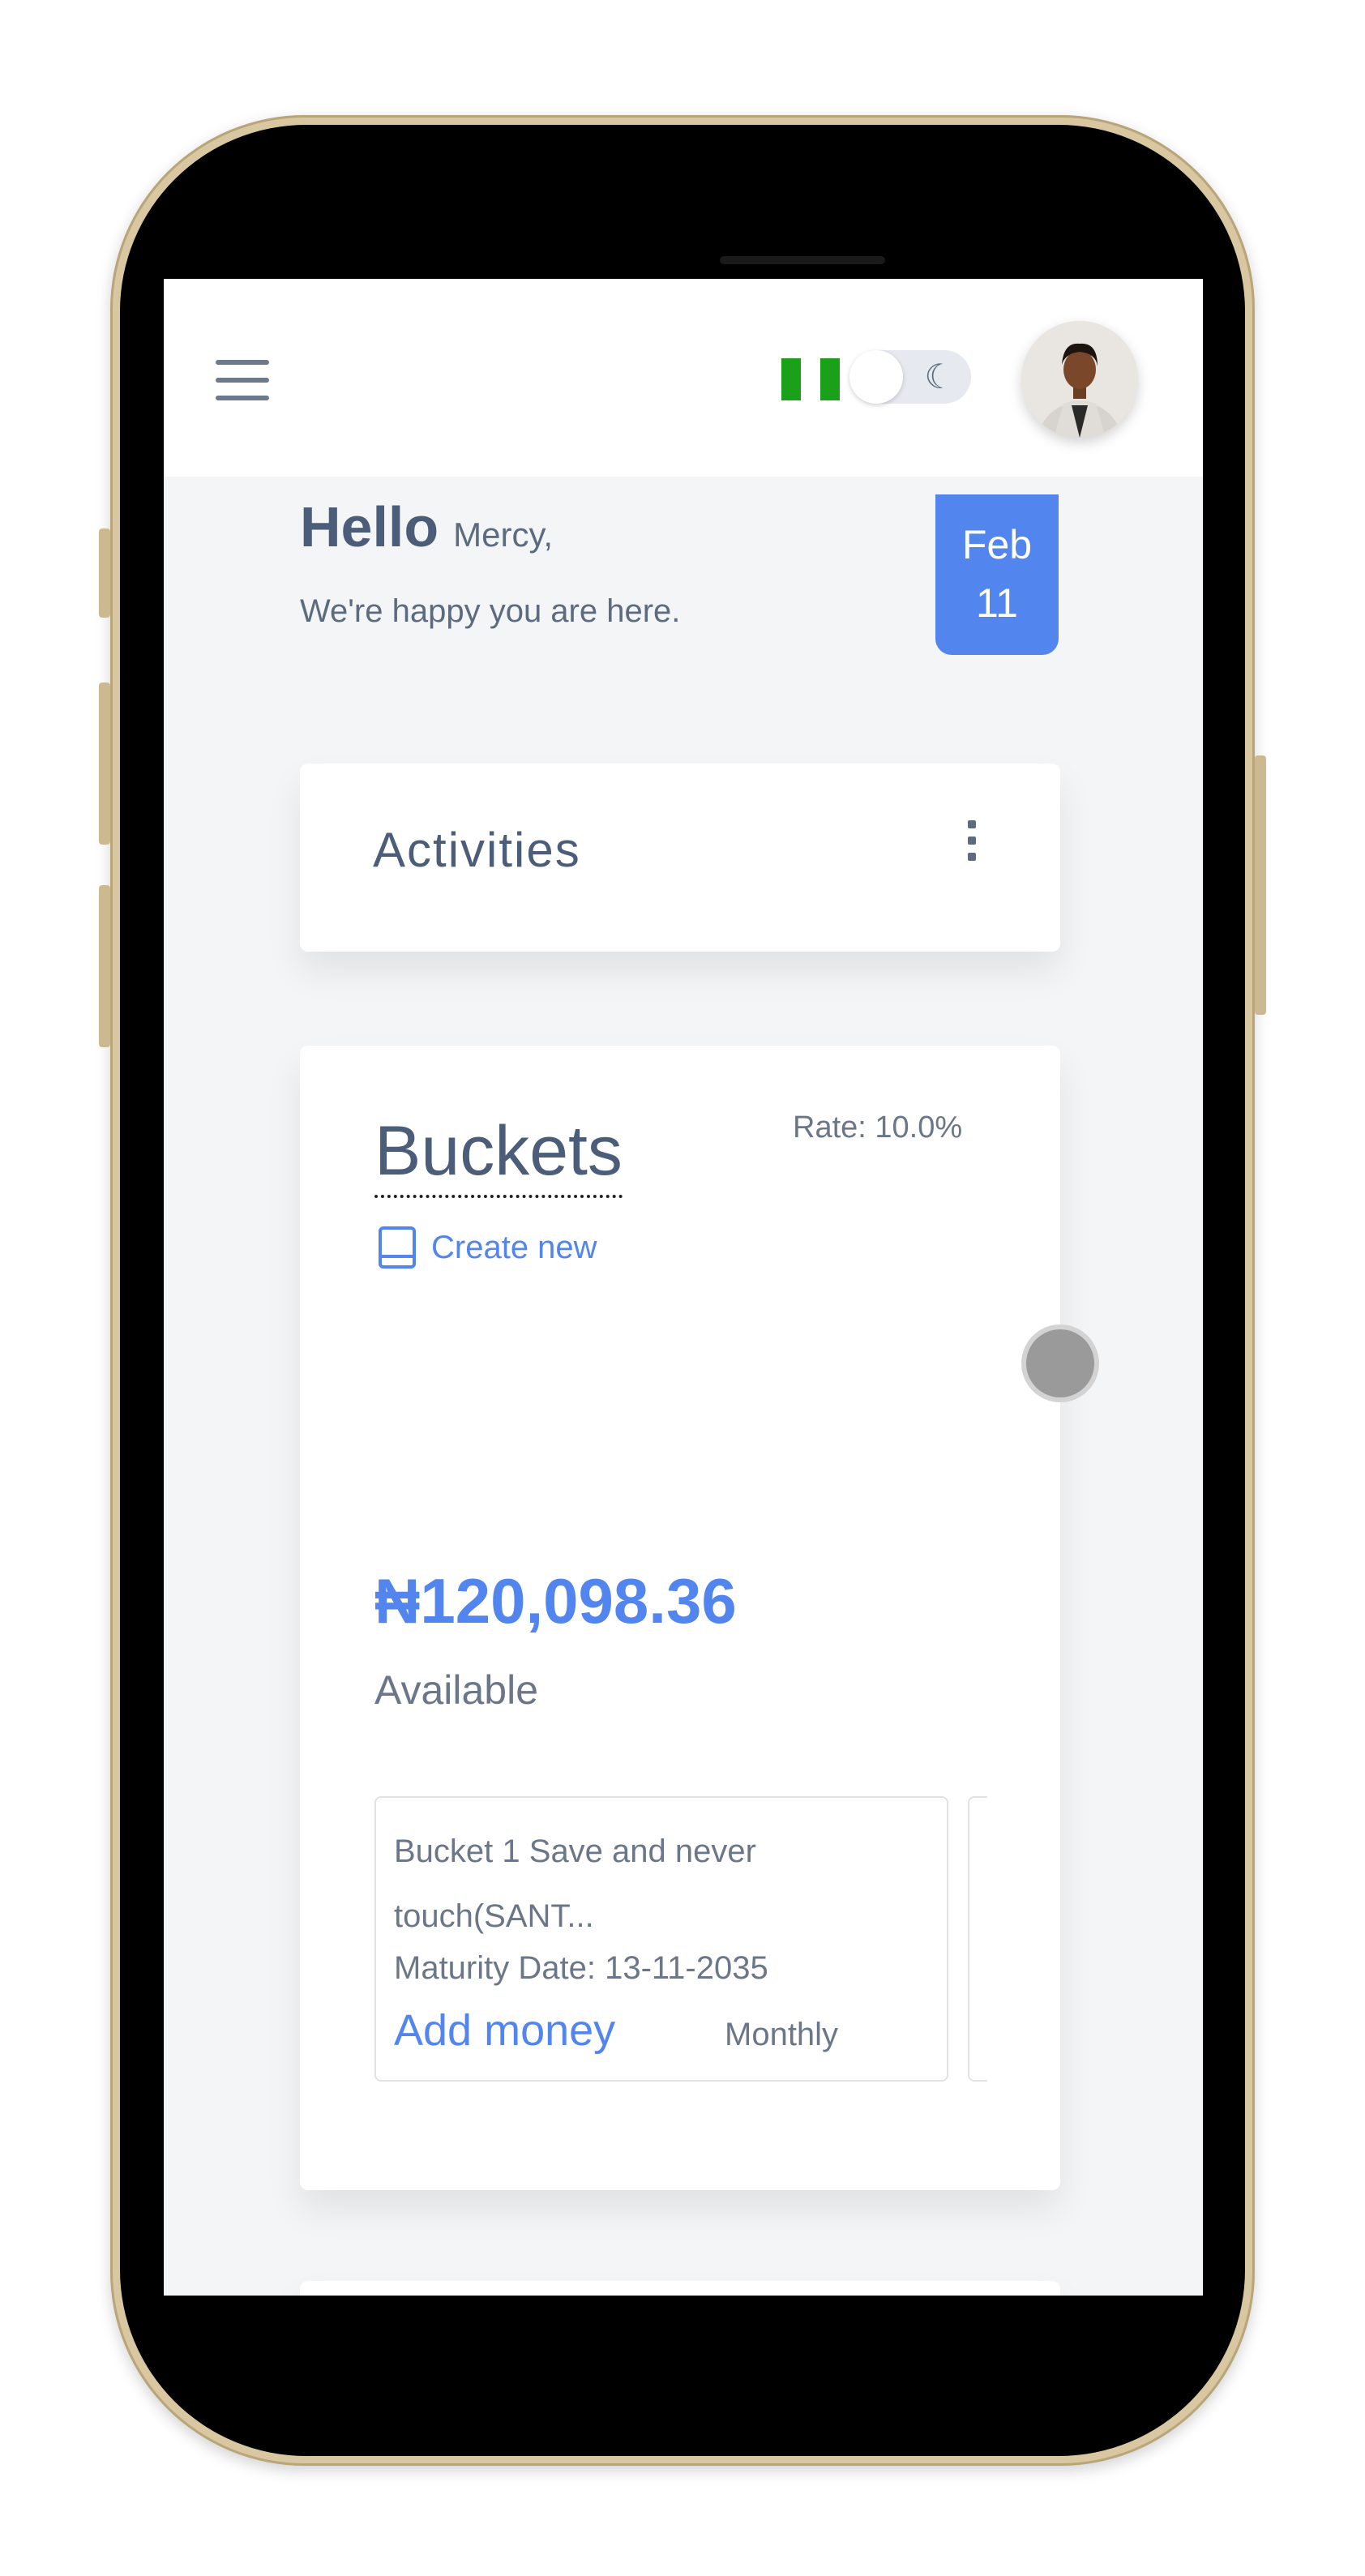 Image resolution: width=1365 pixels, height=2576 pixels. I want to click on bucket-item-next, so click(977, 1939).